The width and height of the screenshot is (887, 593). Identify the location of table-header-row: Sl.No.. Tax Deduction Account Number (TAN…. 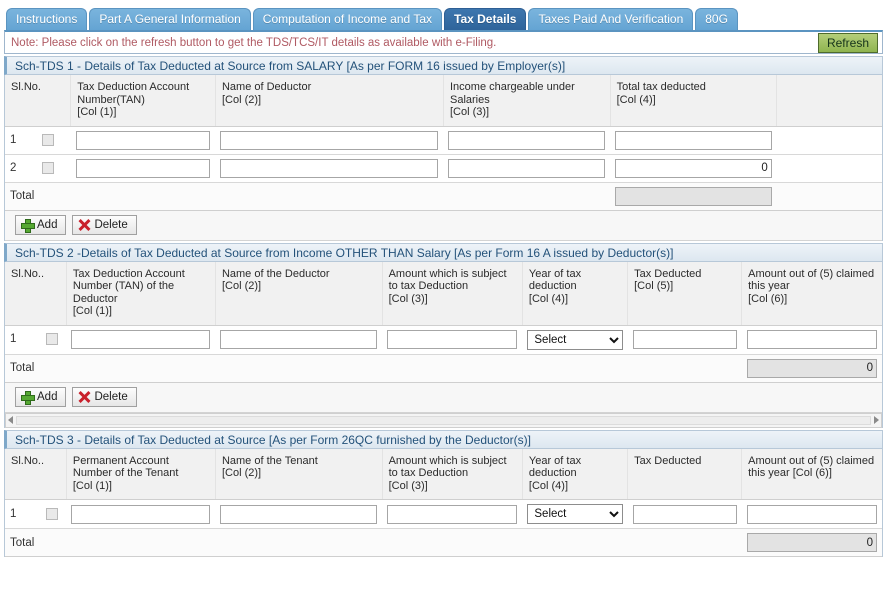
(443, 293).